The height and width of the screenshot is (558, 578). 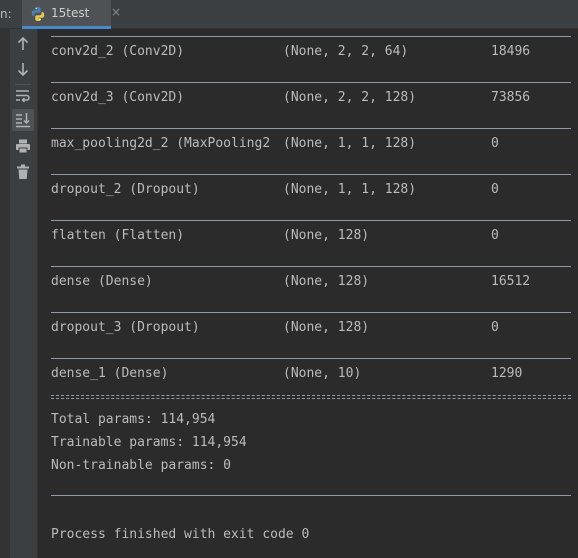 What do you see at coordinates (23, 172) in the screenshot?
I see `trash-icon` at bounding box center [23, 172].